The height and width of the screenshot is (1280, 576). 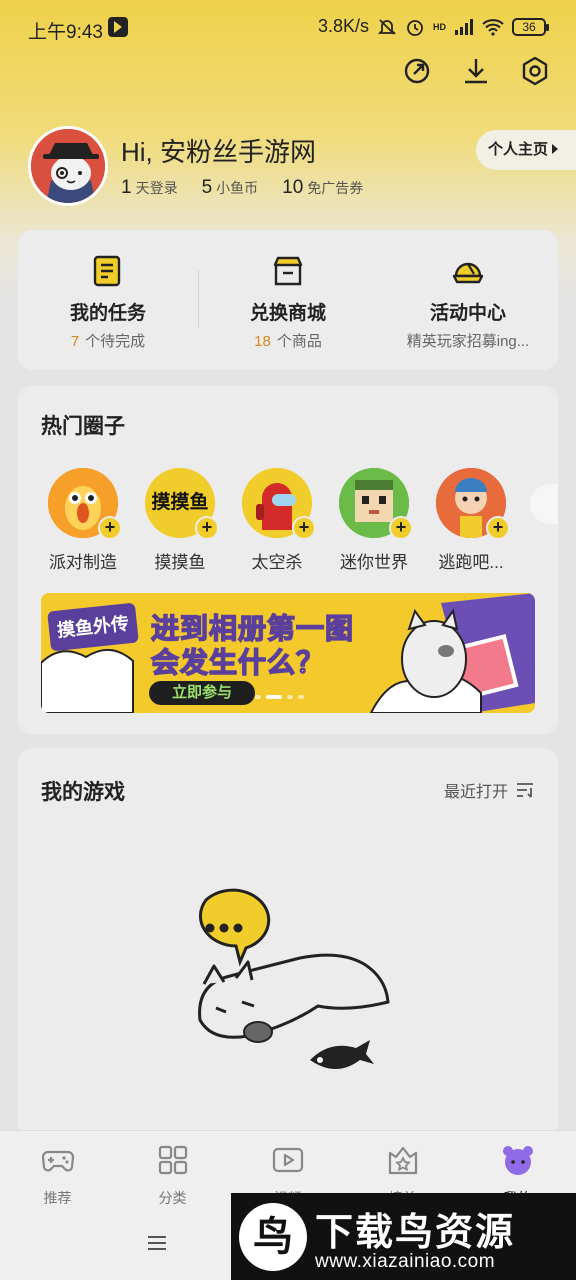 What do you see at coordinates (68, 166) in the screenshot?
I see `avatar` at bounding box center [68, 166].